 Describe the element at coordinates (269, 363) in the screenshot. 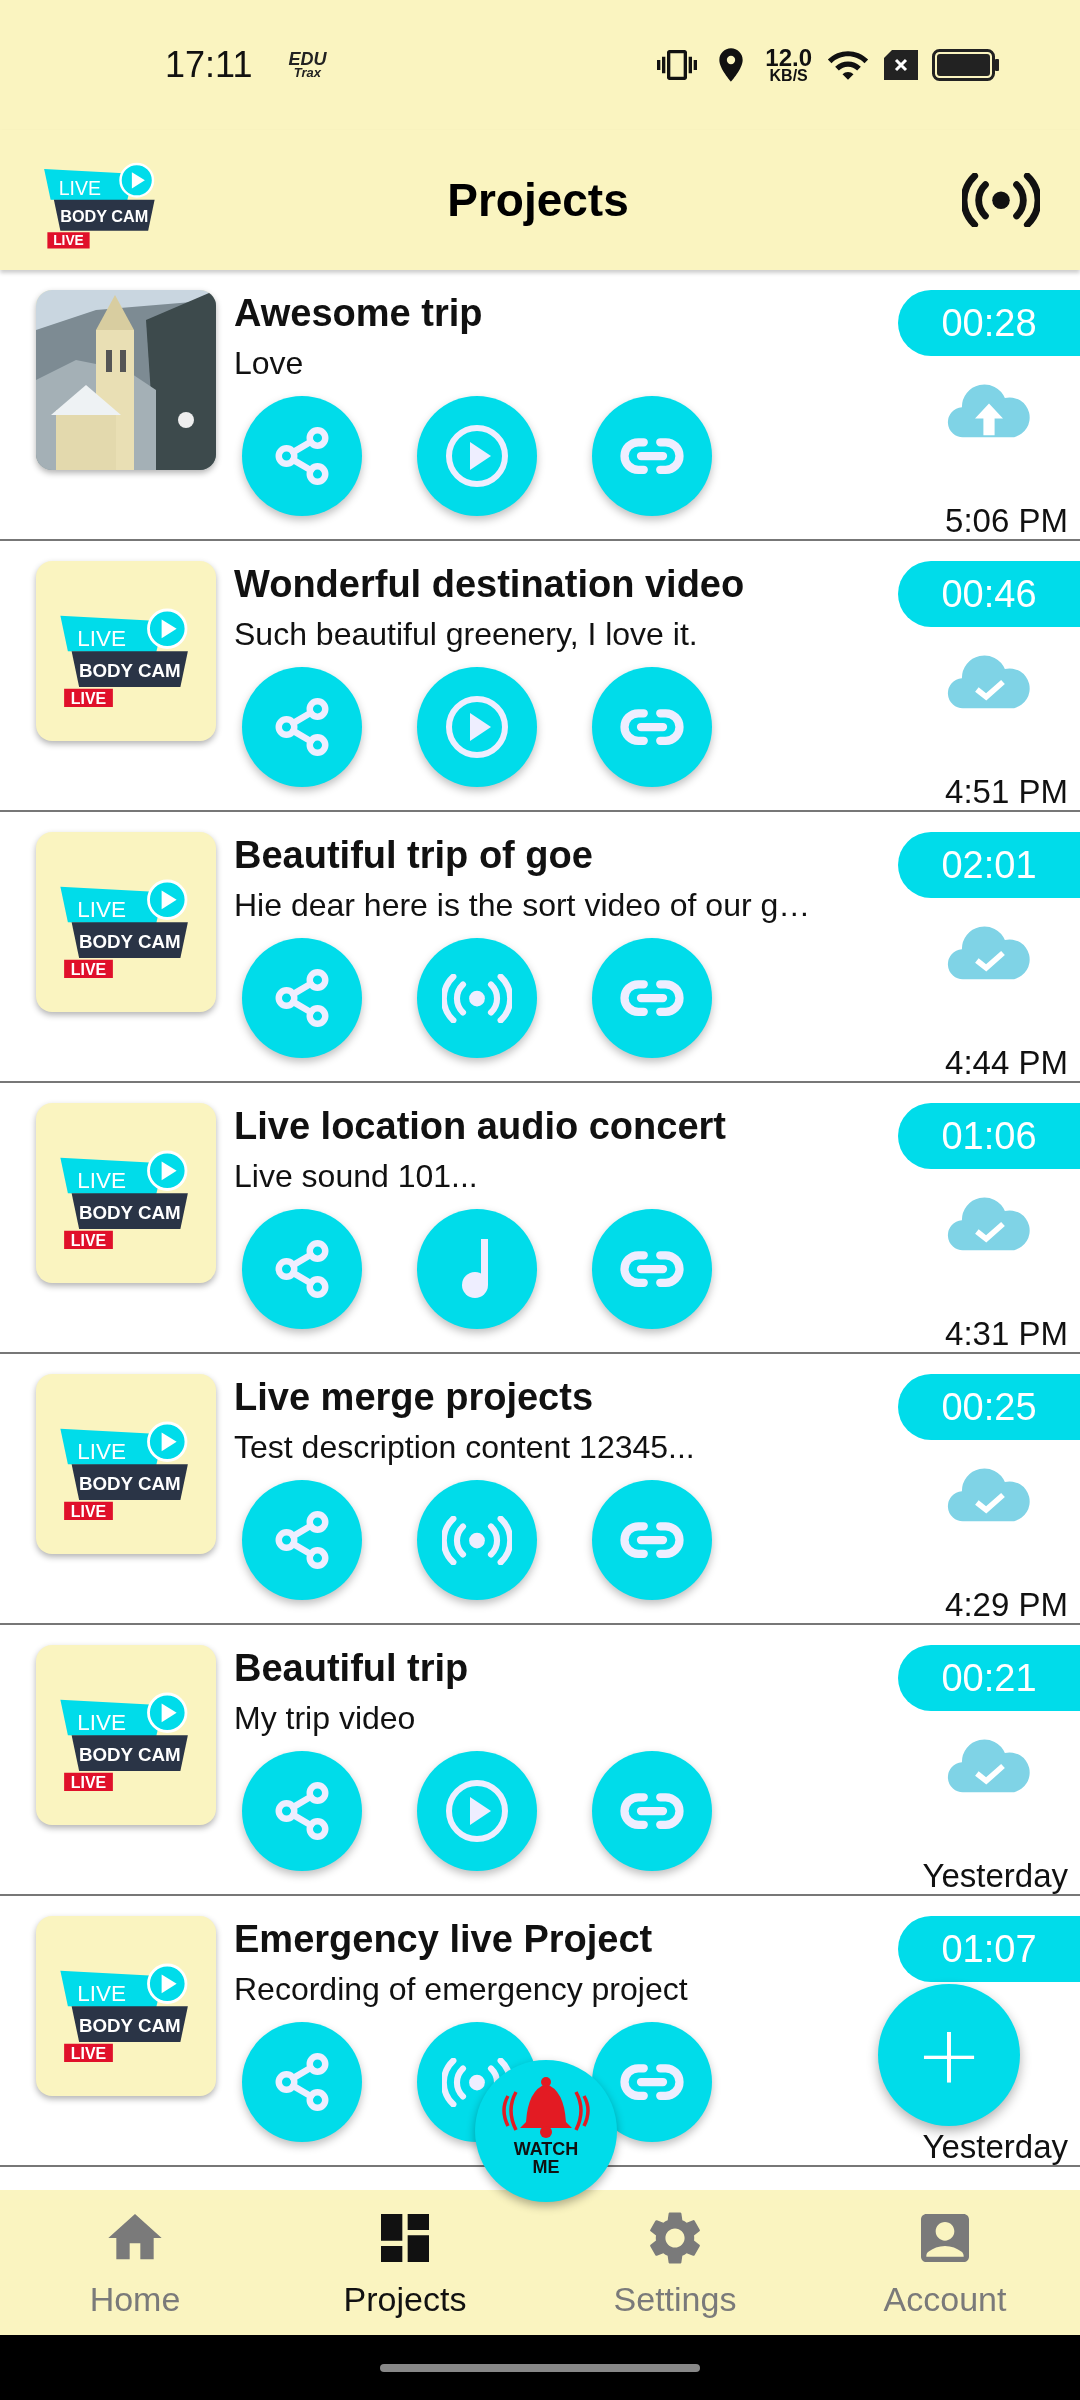

I see `project-description: Love` at that location.